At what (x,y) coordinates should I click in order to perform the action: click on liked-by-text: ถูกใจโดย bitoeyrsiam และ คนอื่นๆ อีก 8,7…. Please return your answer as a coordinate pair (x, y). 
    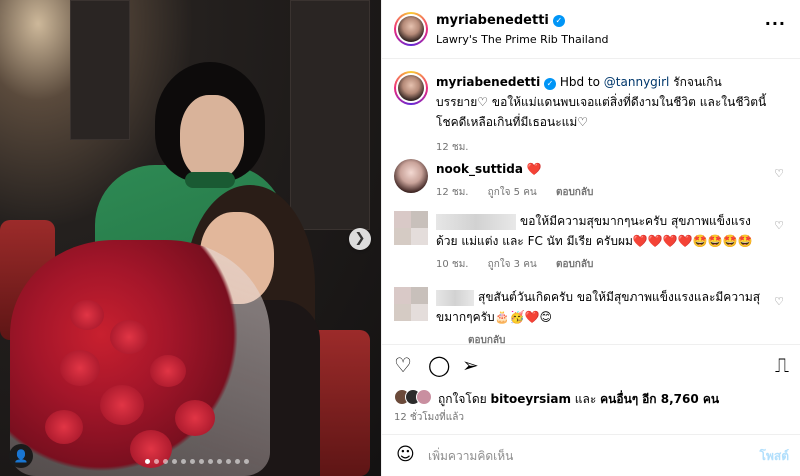
    Looking at the image, I should click on (578, 399).